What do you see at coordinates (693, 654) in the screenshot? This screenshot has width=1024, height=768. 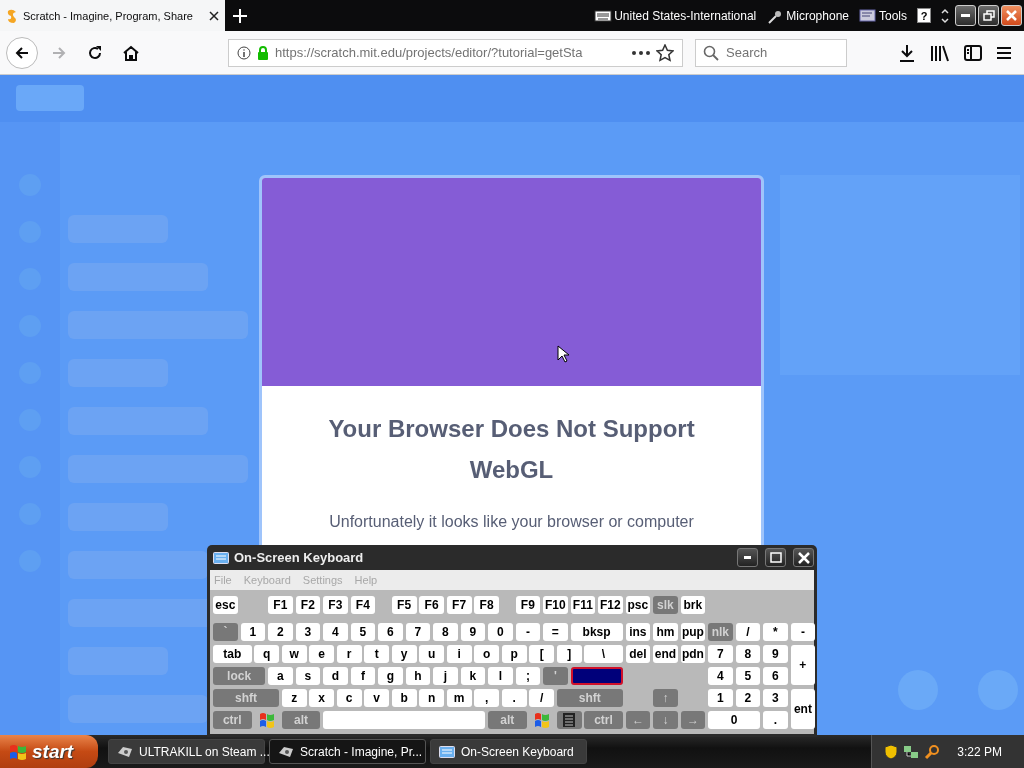 I see `key: pdn` at bounding box center [693, 654].